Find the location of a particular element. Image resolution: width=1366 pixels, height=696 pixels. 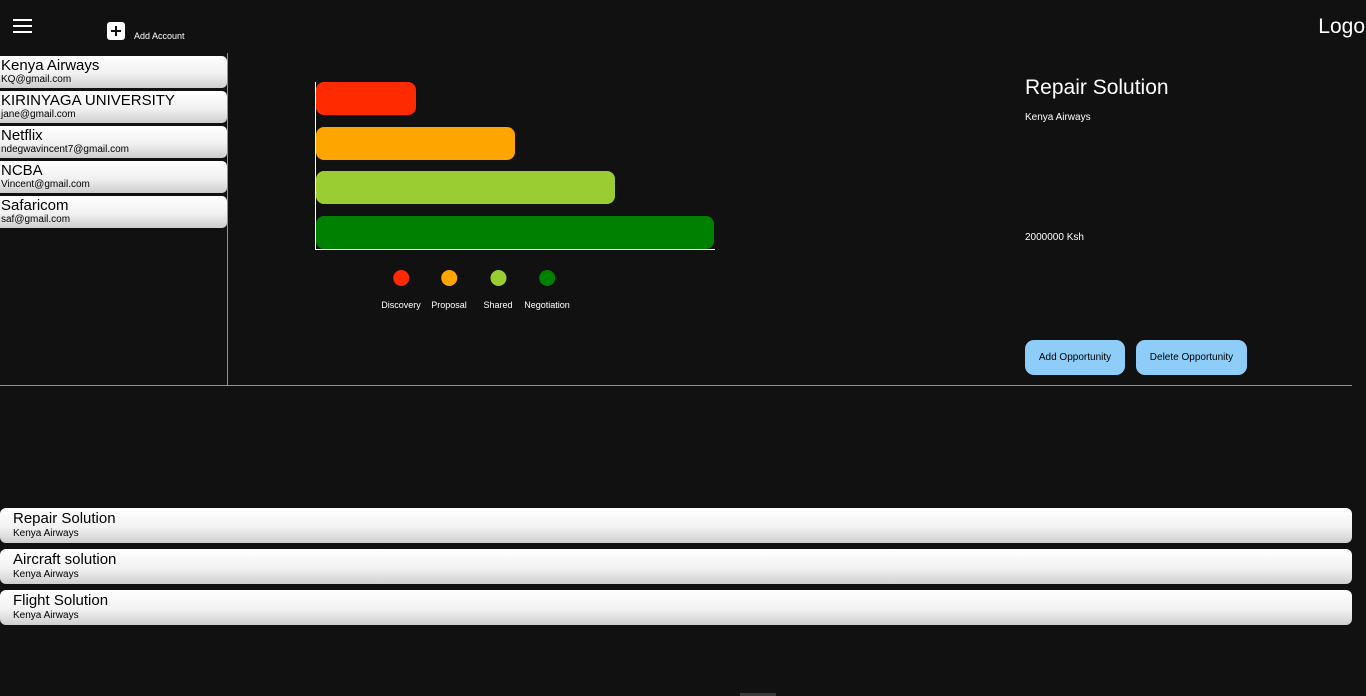

bar-proposal is located at coordinates (415, 143).